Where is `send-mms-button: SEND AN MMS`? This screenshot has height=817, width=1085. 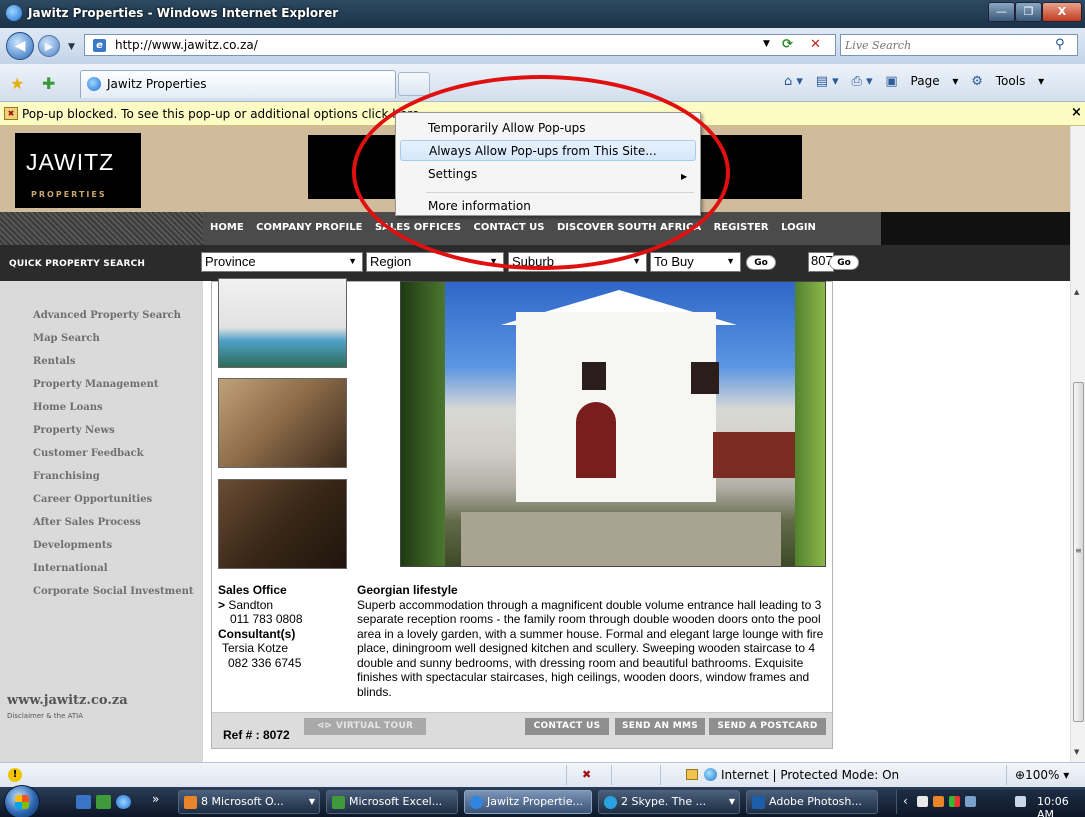 send-mms-button: SEND AN MMS is located at coordinates (660, 726).